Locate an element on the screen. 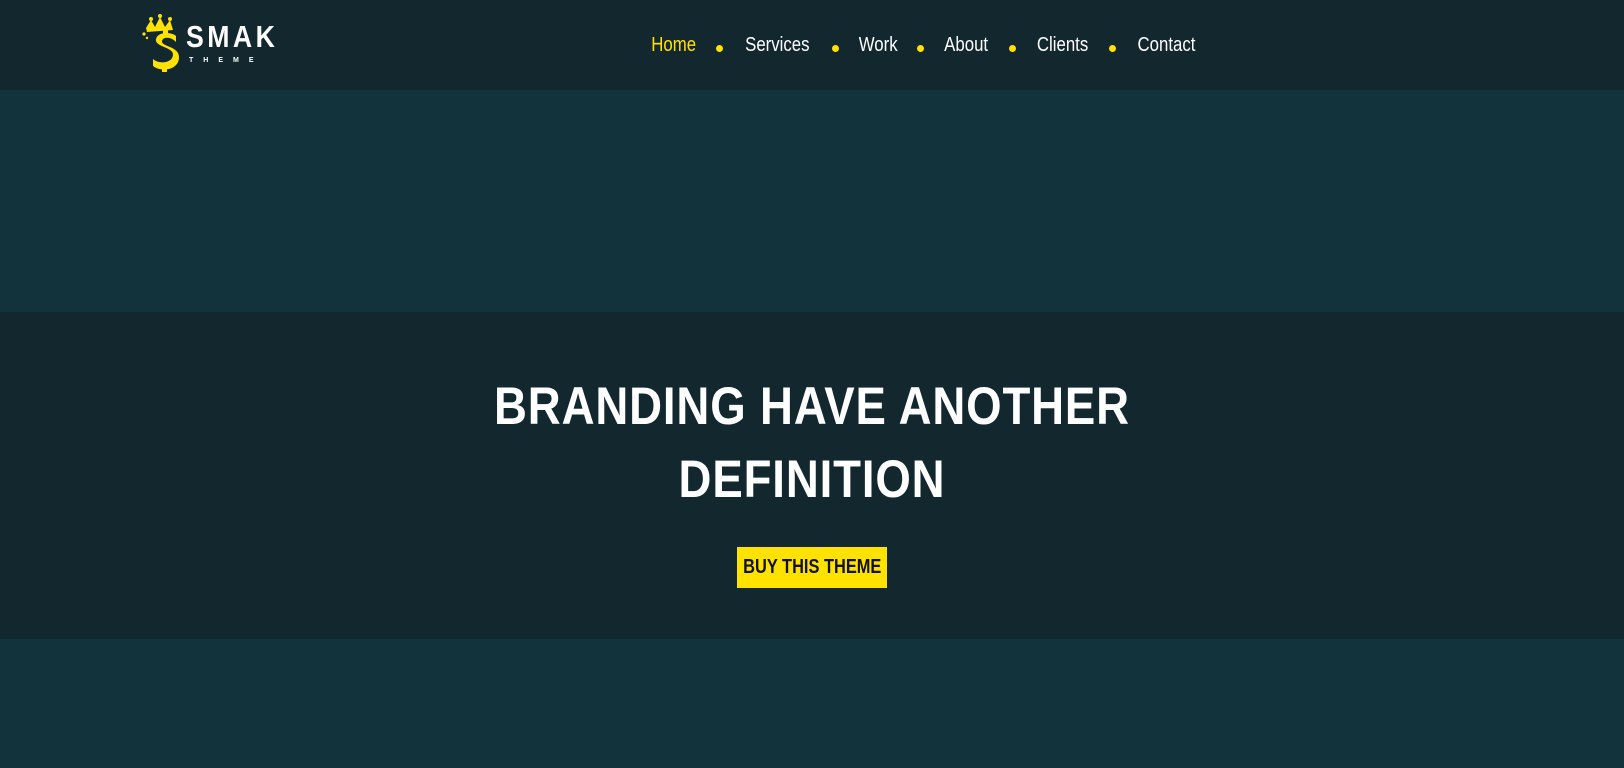  buy-theme-button: BUY THIS THEME is located at coordinates (812, 567).